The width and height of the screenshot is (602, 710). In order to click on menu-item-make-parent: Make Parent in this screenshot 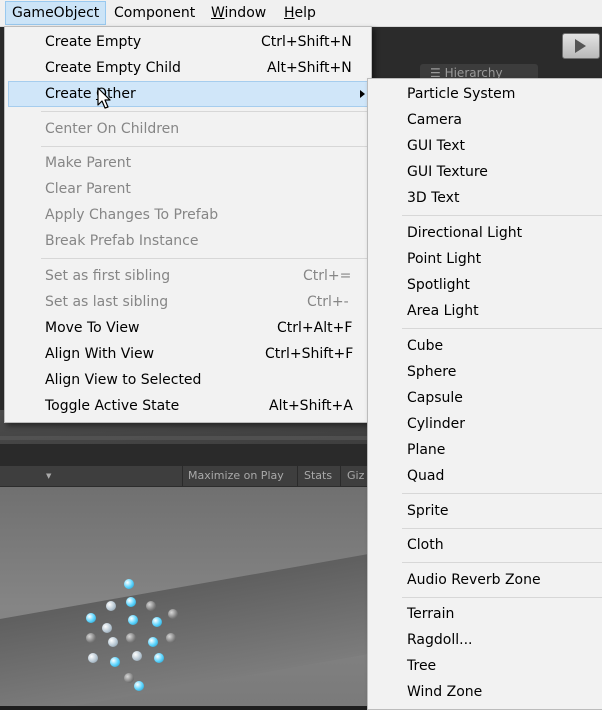, I will do `click(188, 163)`.